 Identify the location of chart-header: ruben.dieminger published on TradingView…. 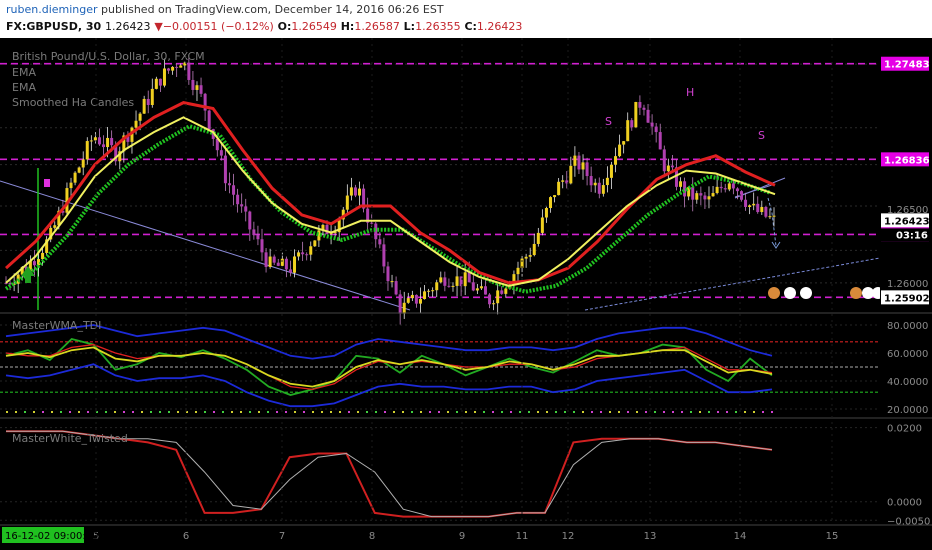
(466, 19).